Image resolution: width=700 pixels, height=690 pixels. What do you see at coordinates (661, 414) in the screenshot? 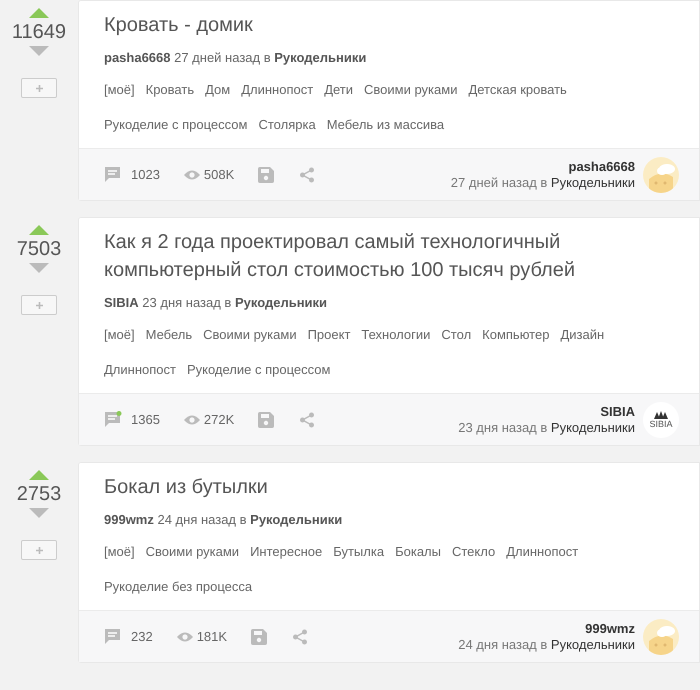
I see `tree-icon` at bounding box center [661, 414].